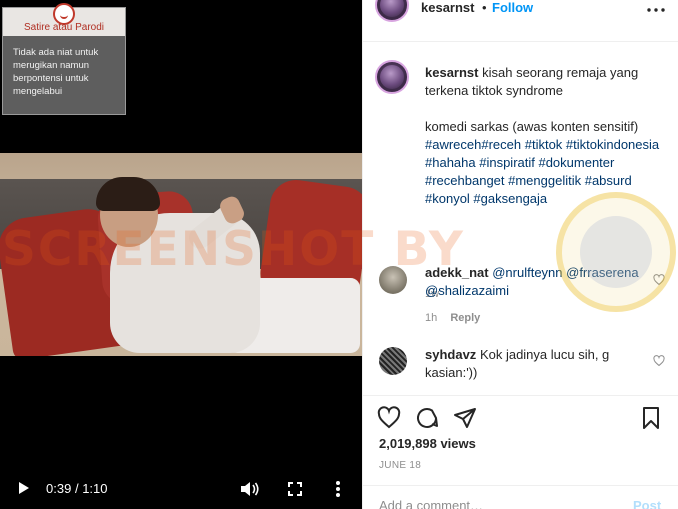 This screenshot has width=678, height=509. Describe the element at coordinates (250, 489) in the screenshot. I see `volume-icon` at that location.